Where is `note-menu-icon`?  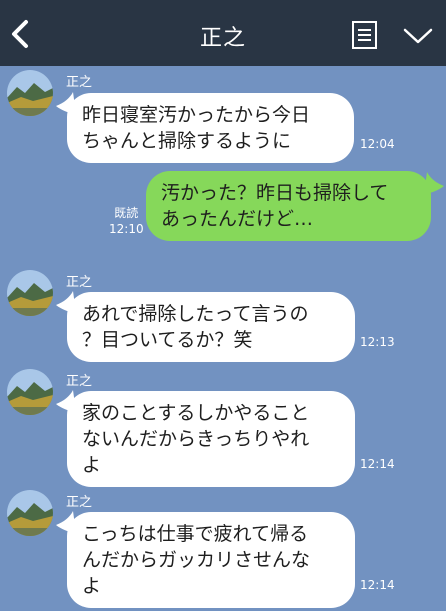
note-menu-icon is located at coordinates (365, 35).